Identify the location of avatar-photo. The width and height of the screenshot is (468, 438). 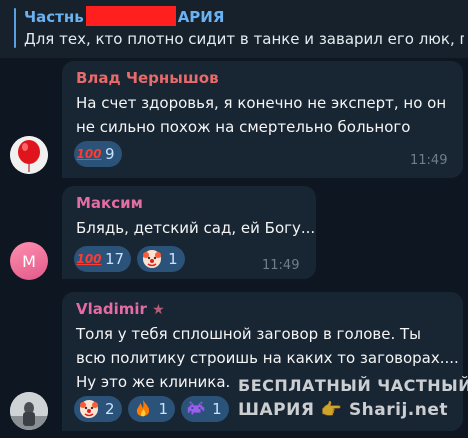
(29, 411).